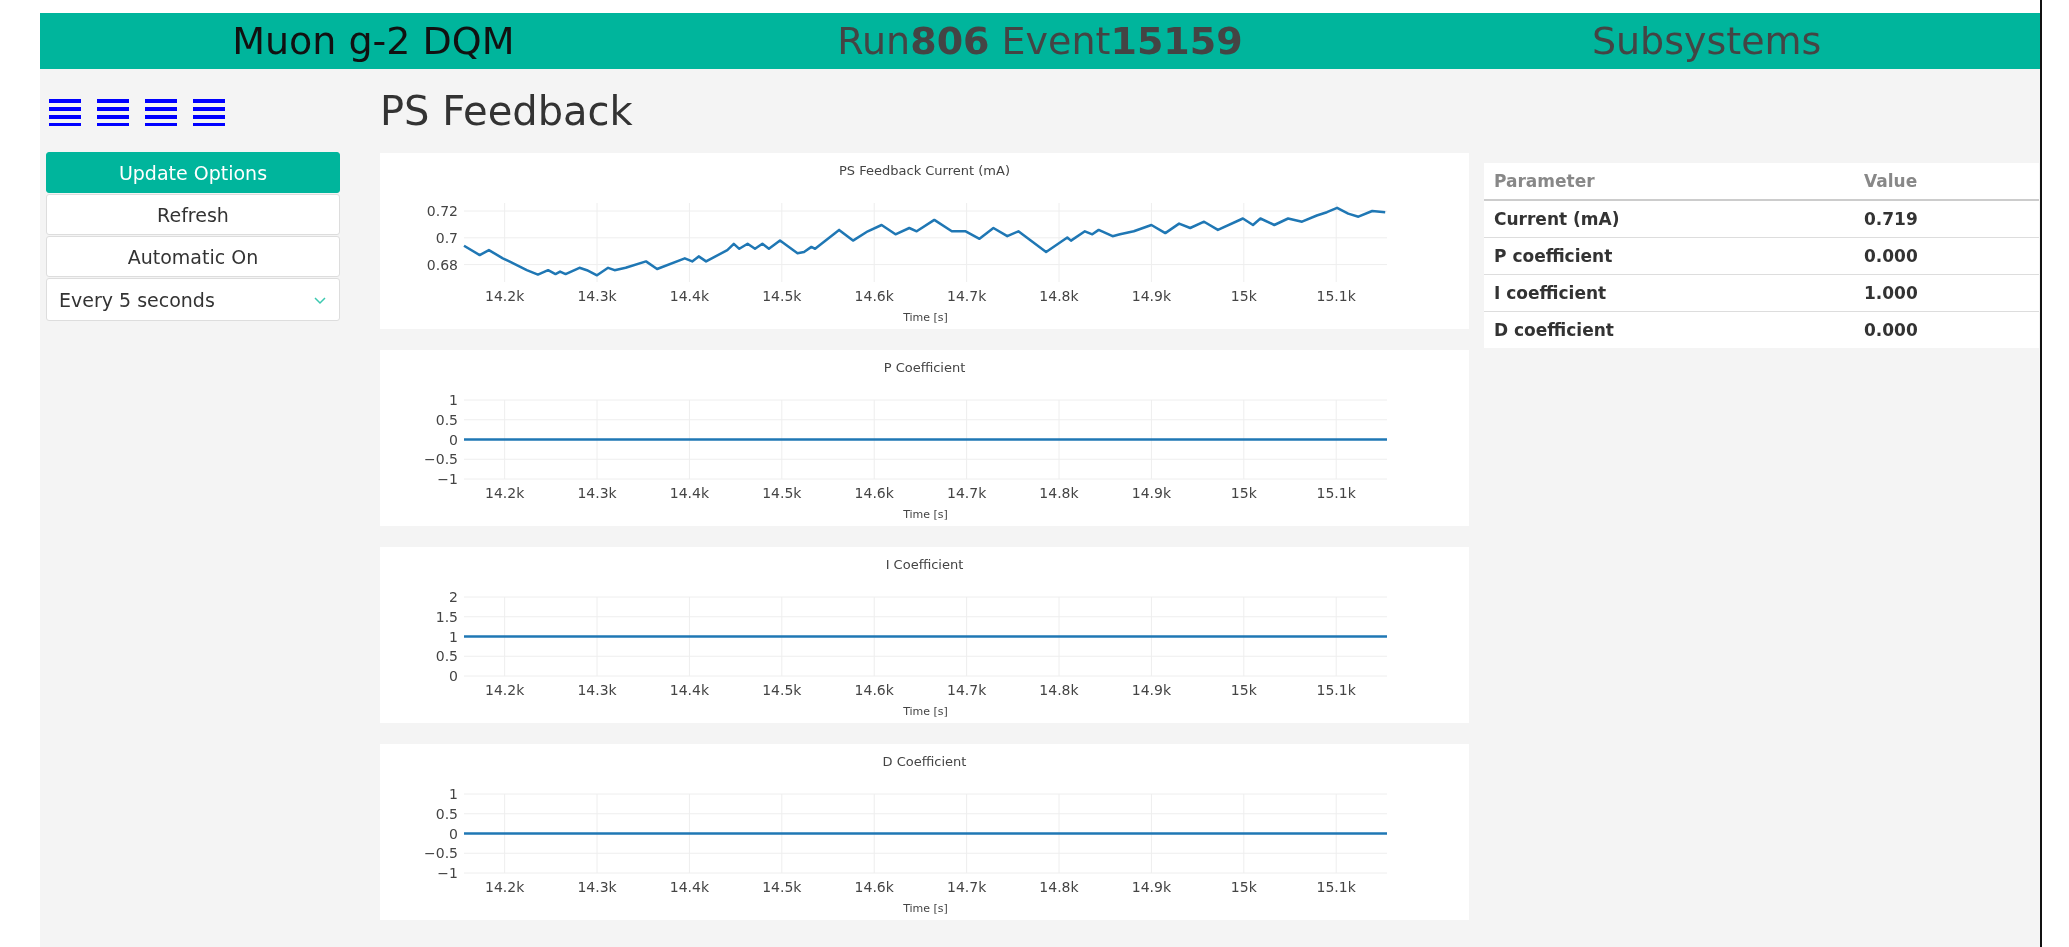 This screenshot has height=947, width=2069. Describe the element at coordinates (373, 41) in the screenshot. I see `app-title: Muon g-2 DQM` at that location.